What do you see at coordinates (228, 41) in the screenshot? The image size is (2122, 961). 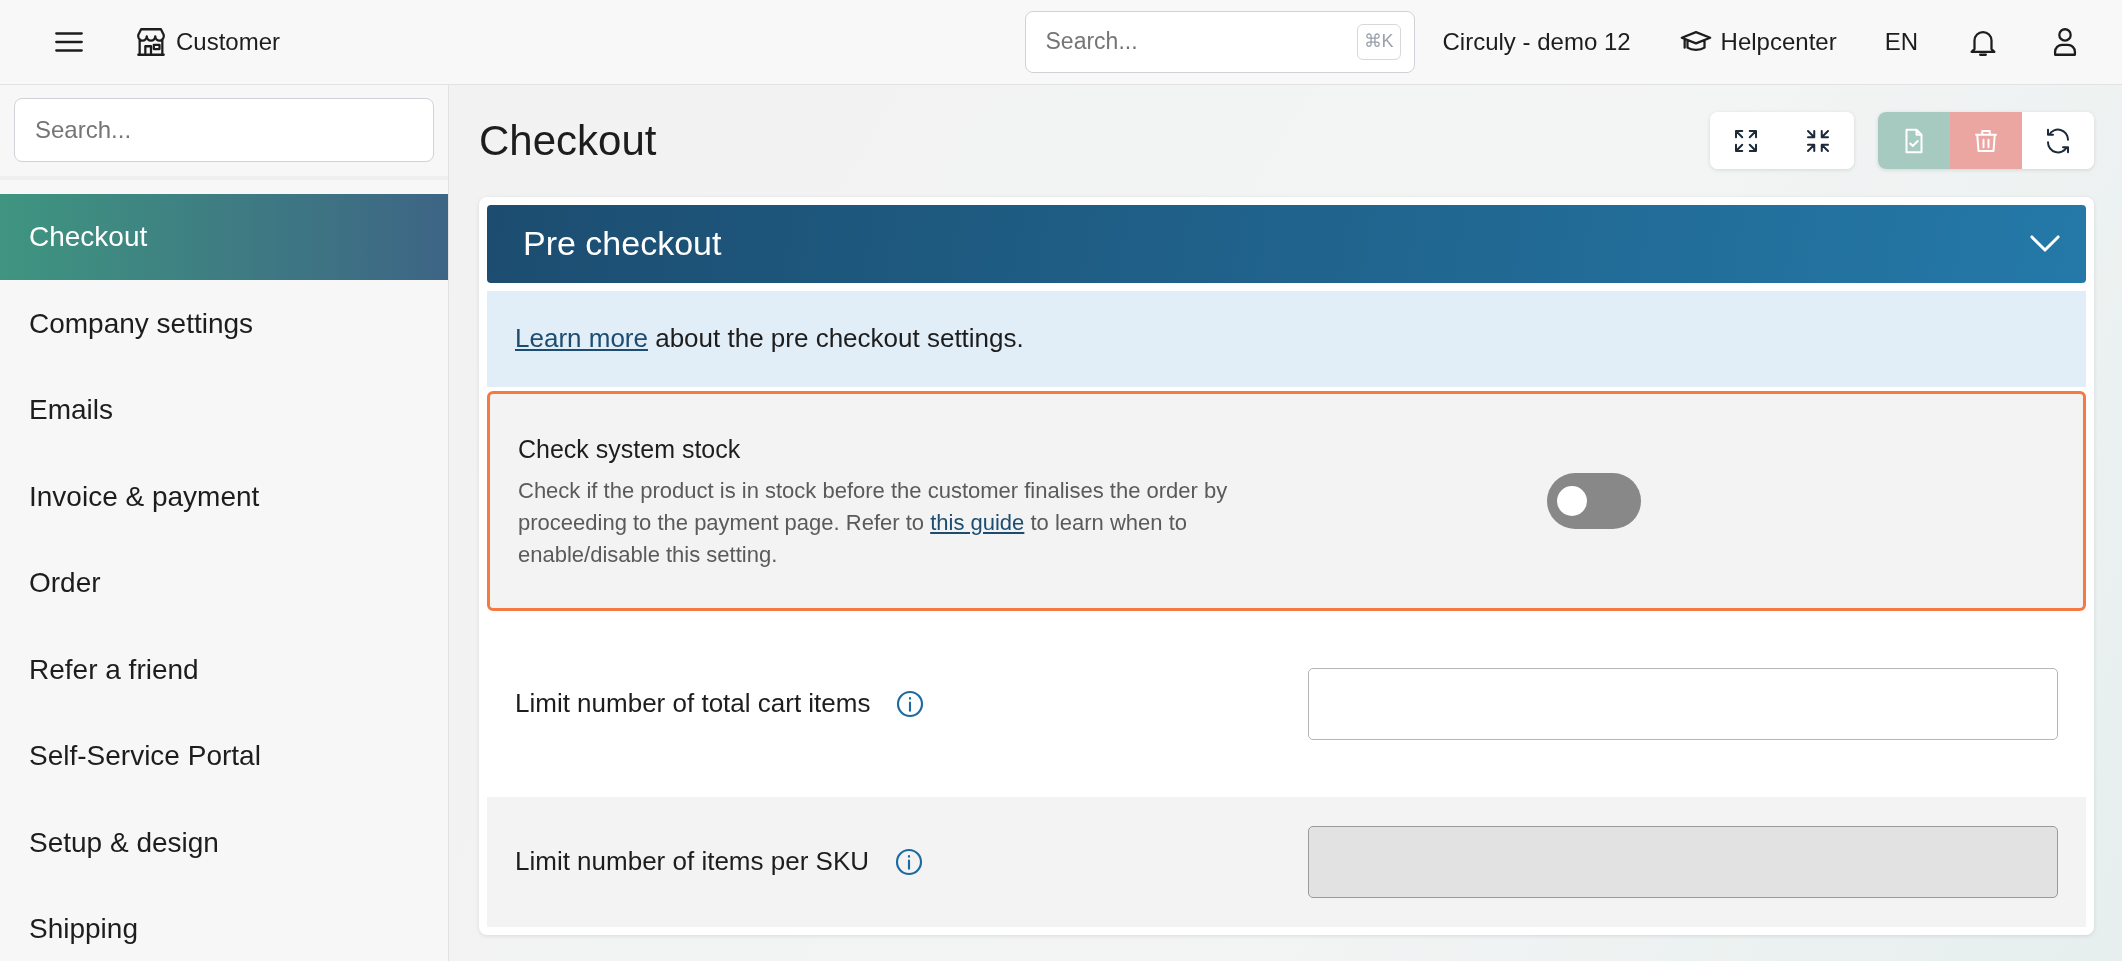 I see `module-title: Customer` at bounding box center [228, 41].